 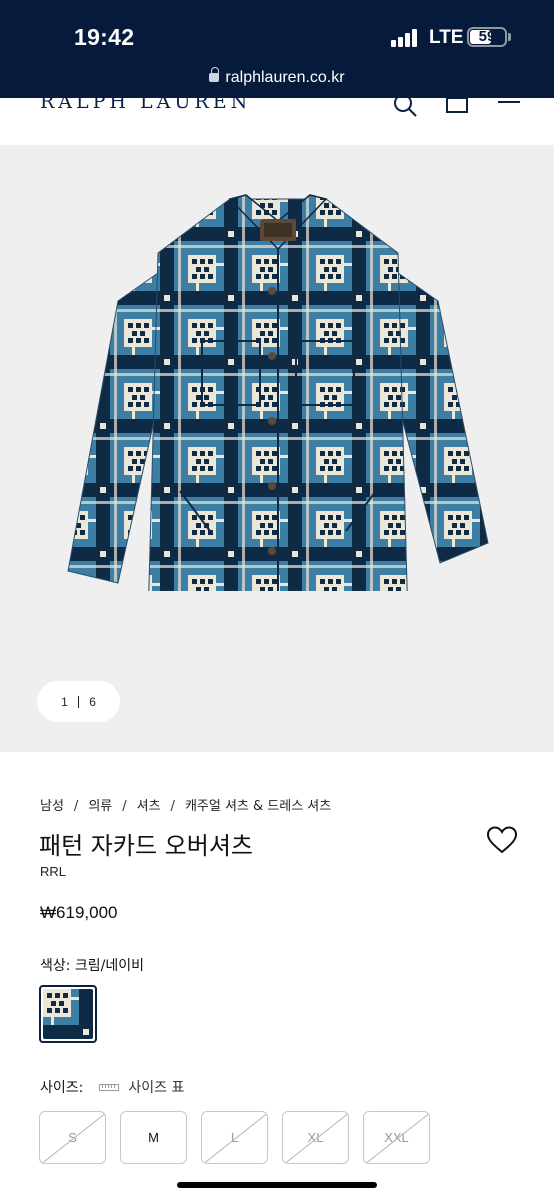 What do you see at coordinates (146, 846) in the screenshot?
I see `product-title: 패턴 자카드 오버셔츠` at bounding box center [146, 846].